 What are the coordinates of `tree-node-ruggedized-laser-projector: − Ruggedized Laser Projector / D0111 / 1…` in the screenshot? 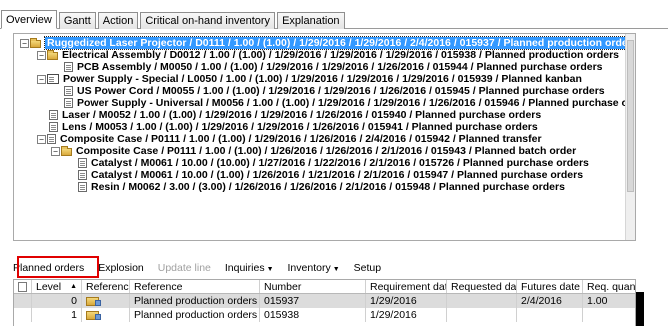 It's located at (324, 43).